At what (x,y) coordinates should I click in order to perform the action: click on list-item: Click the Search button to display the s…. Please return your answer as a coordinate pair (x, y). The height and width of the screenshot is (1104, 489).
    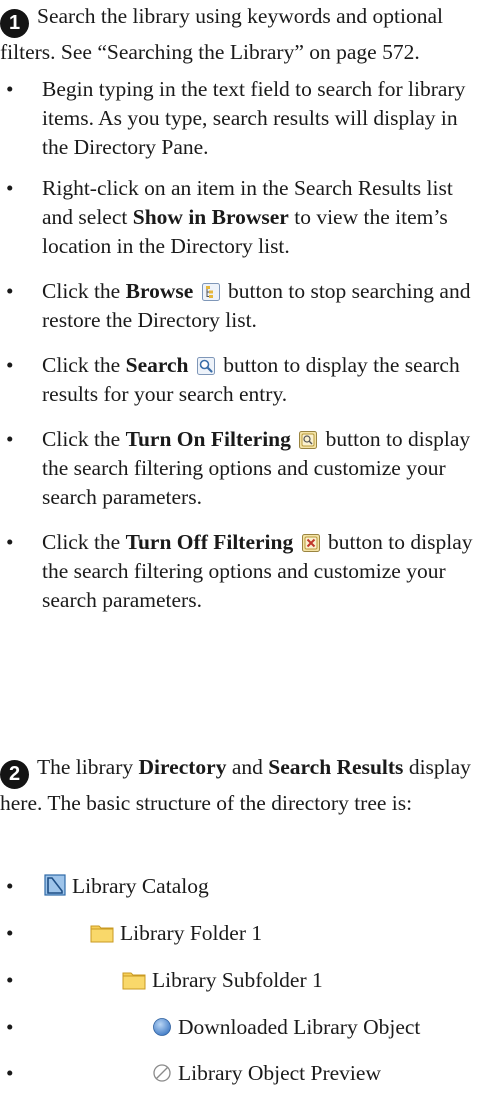
    Looking at the image, I should click on (244, 380).